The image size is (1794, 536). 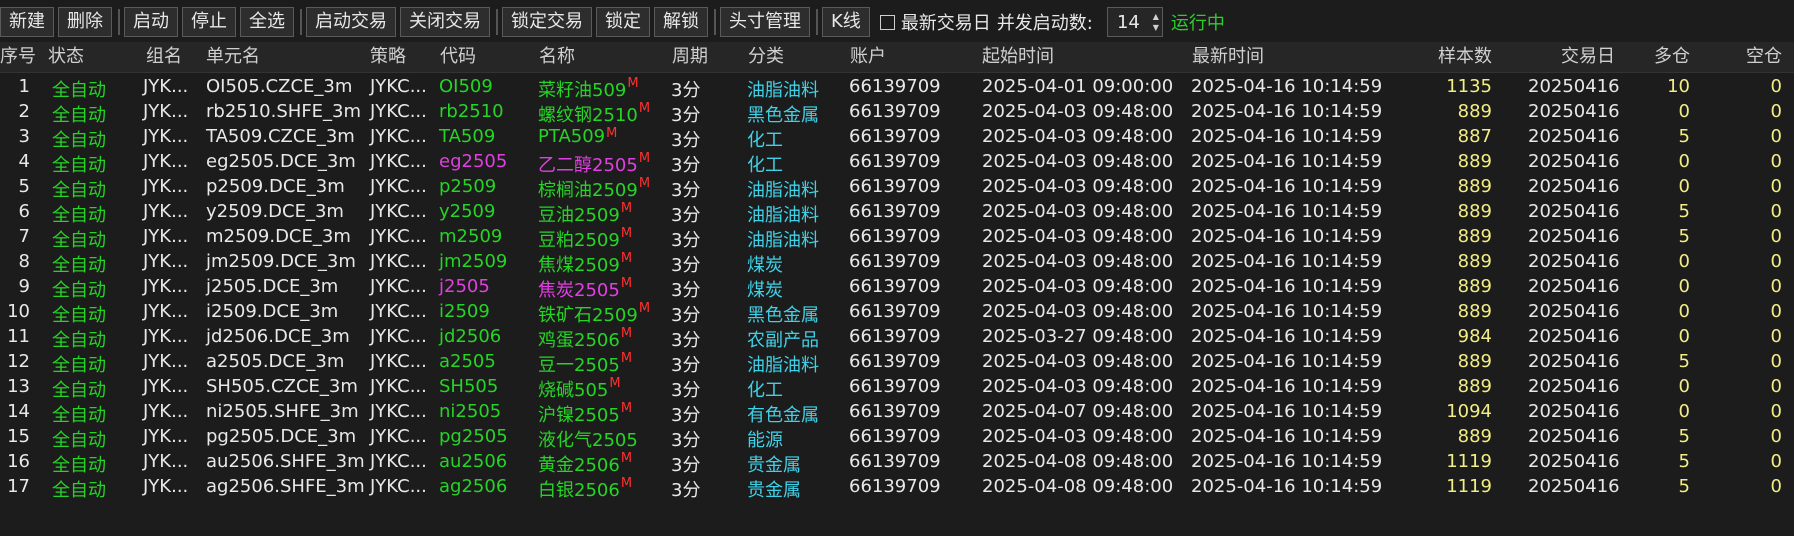 I want to click on col-account: 账户, so click(x=868, y=57).